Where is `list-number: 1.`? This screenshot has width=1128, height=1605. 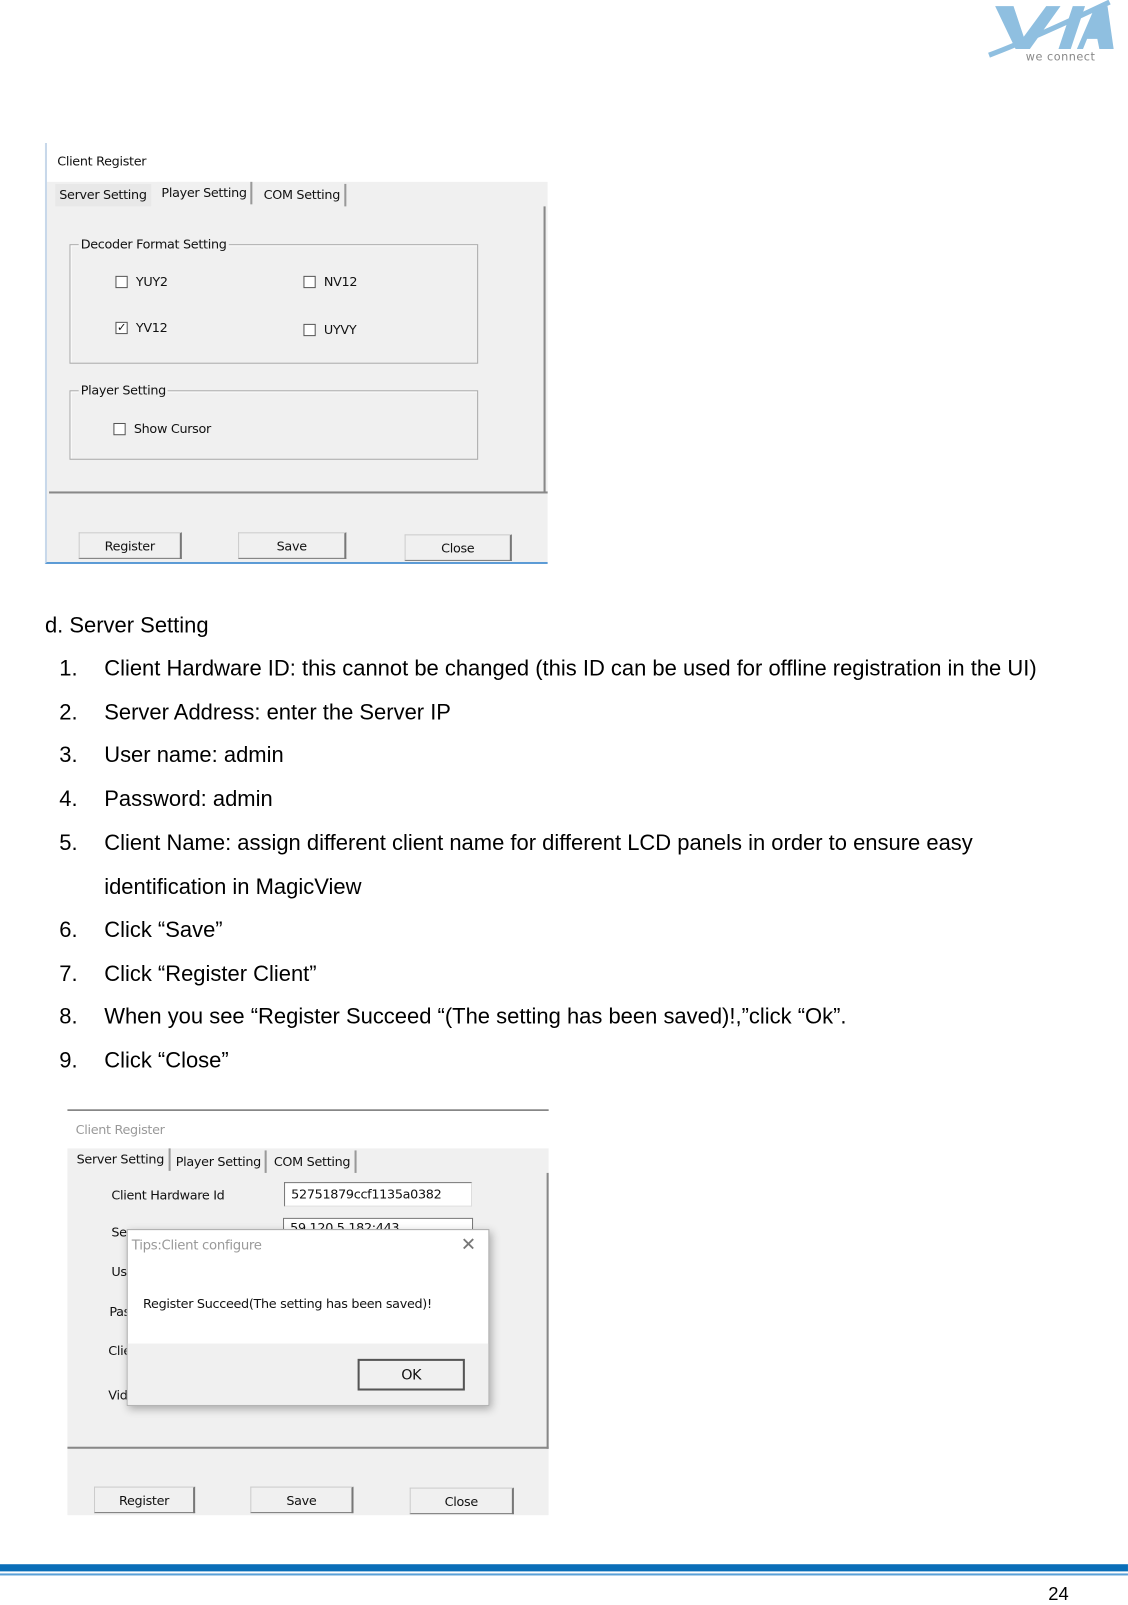
list-number: 1. is located at coordinates (68, 668).